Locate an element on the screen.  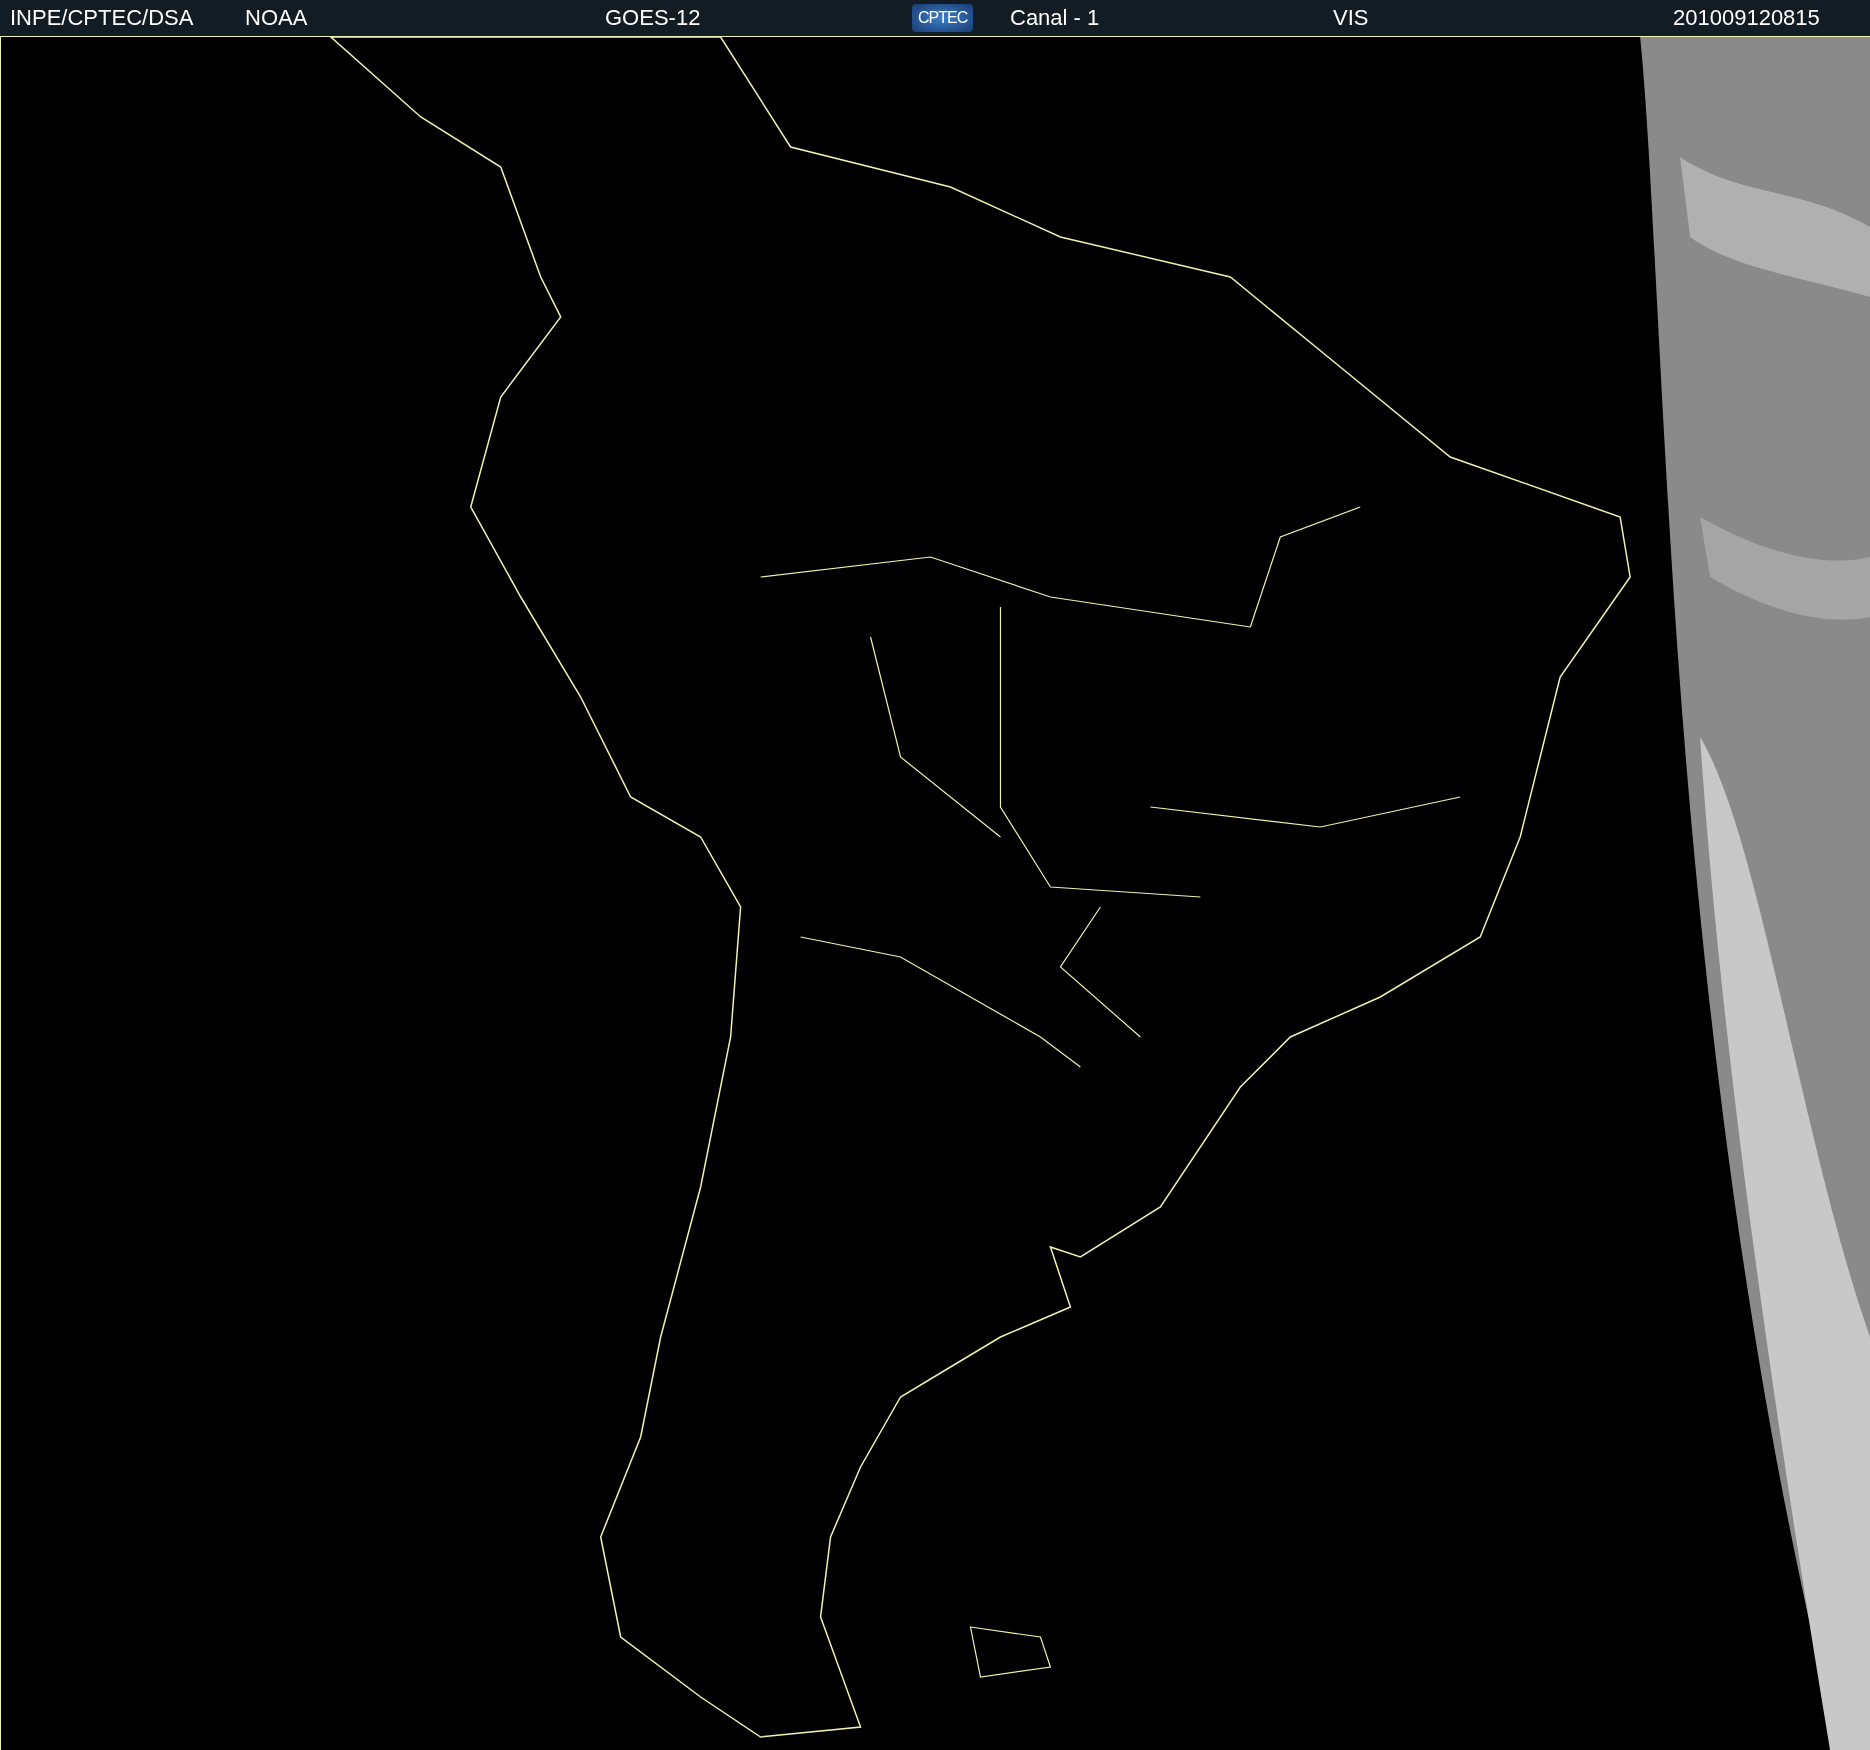
header-label: Canal - 1 is located at coordinates (1055, 18).